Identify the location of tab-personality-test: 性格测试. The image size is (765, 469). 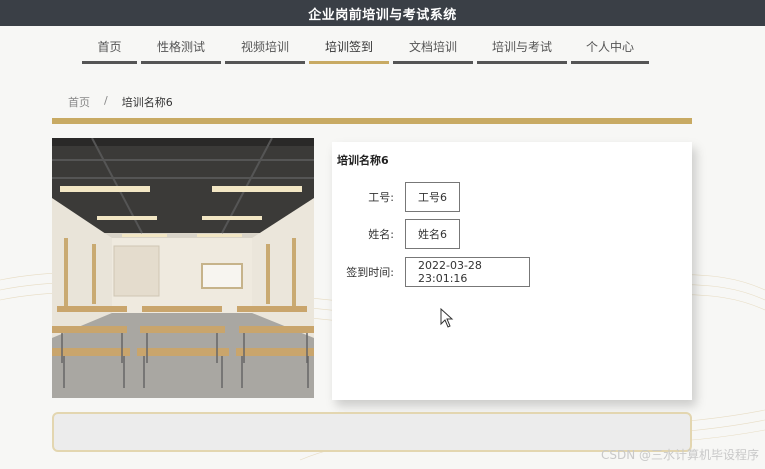
(181, 51).